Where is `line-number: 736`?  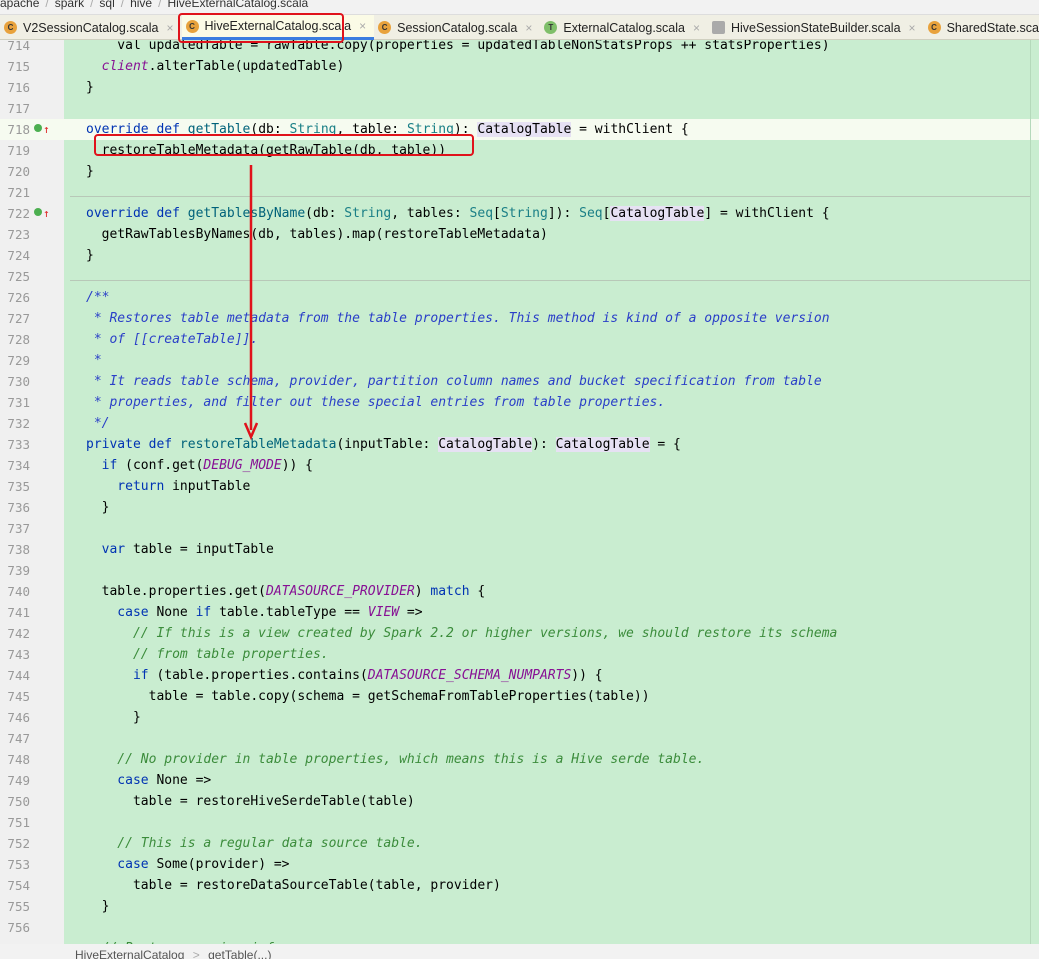
line-number: 736 is located at coordinates (15, 507).